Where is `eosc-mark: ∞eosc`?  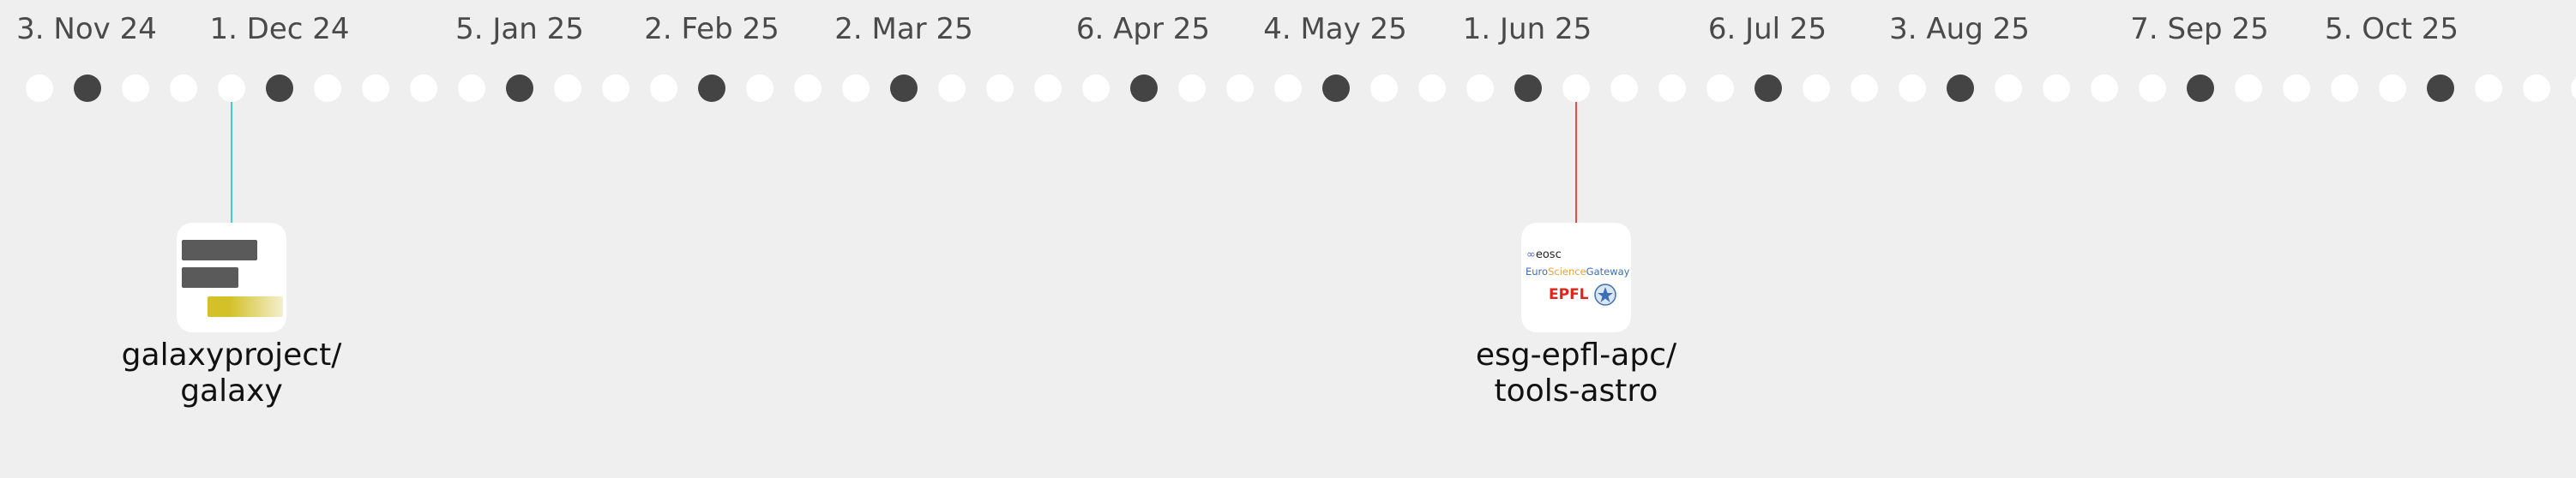
eosc-mark: ∞eosc is located at coordinates (1544, 254).